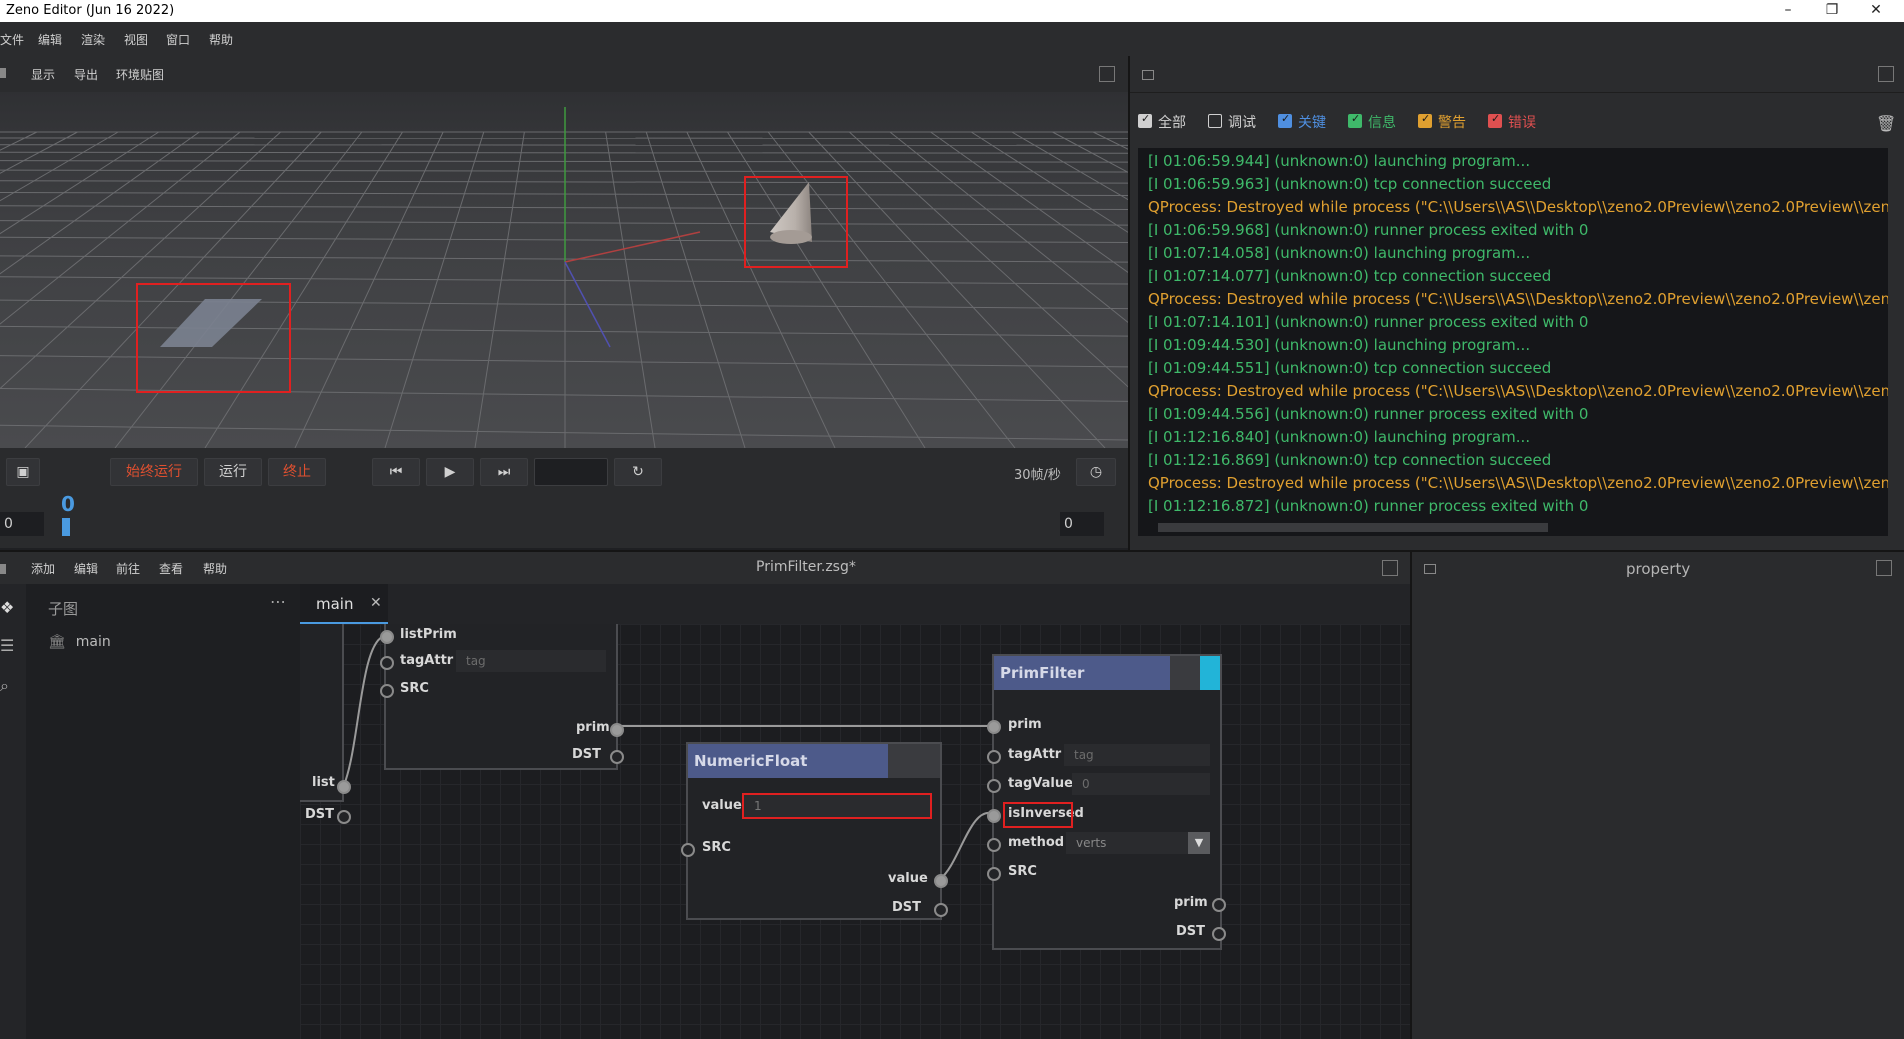  What do you see at coordinates (43, 568) in the screenshot?
I see `graph-menu-add: 添加` at bounding box center [43, 568].